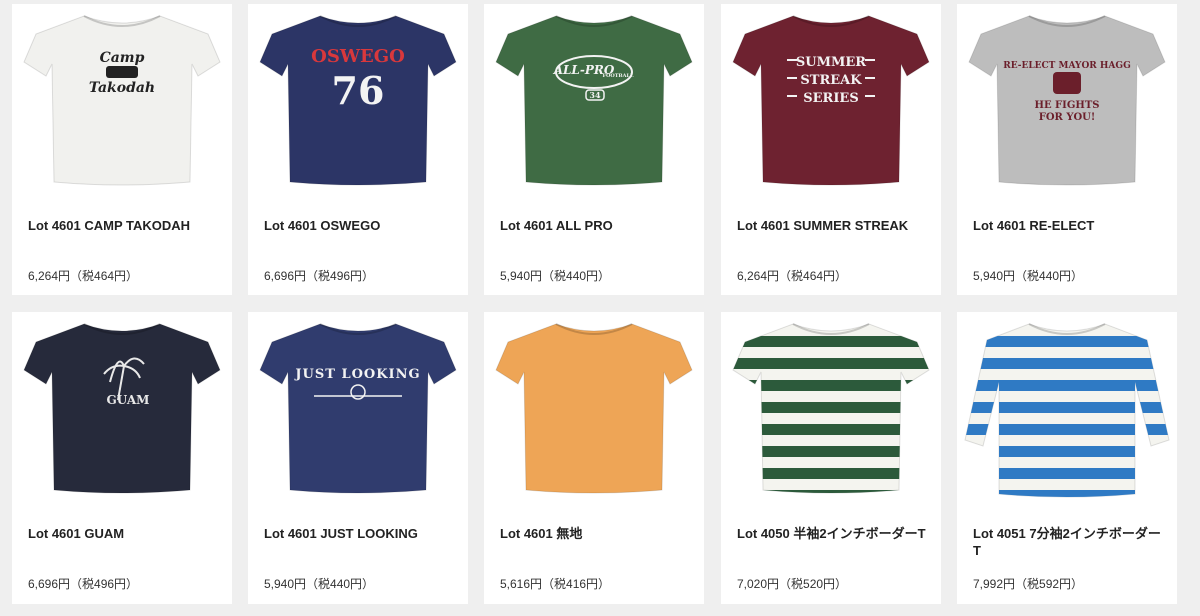 This screenshot has width=1200, height=616. I want to click on product-card: OSWEGO 76 Lot 4601 OSWEGO 6,696円（税496円）, so click(358, 149).